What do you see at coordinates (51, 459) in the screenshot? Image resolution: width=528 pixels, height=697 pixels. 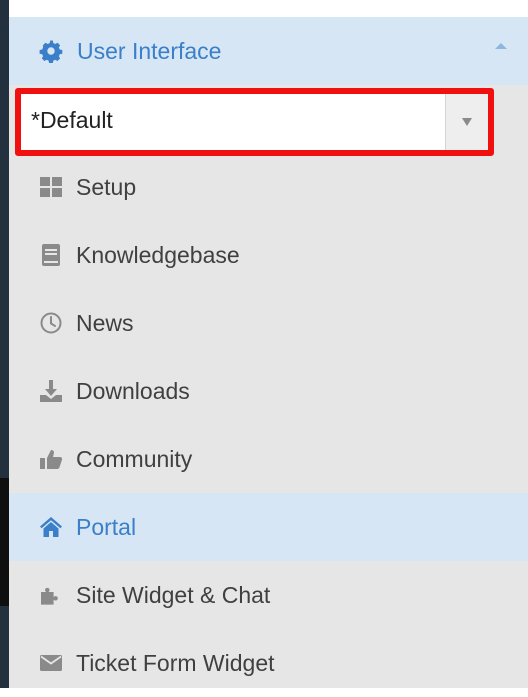 I see `thumbs-up-icon` at bounding box center [51, 459].